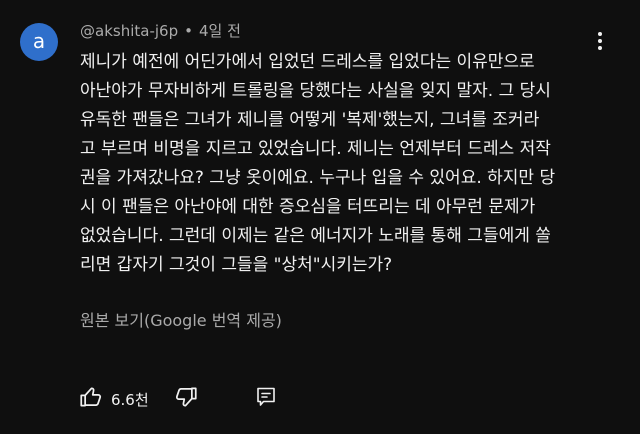 The image size is (640, 434). Describe the element at coordinates (129, 31) in the screenshot. I see `author-name: @akshita-j6p` at that location.